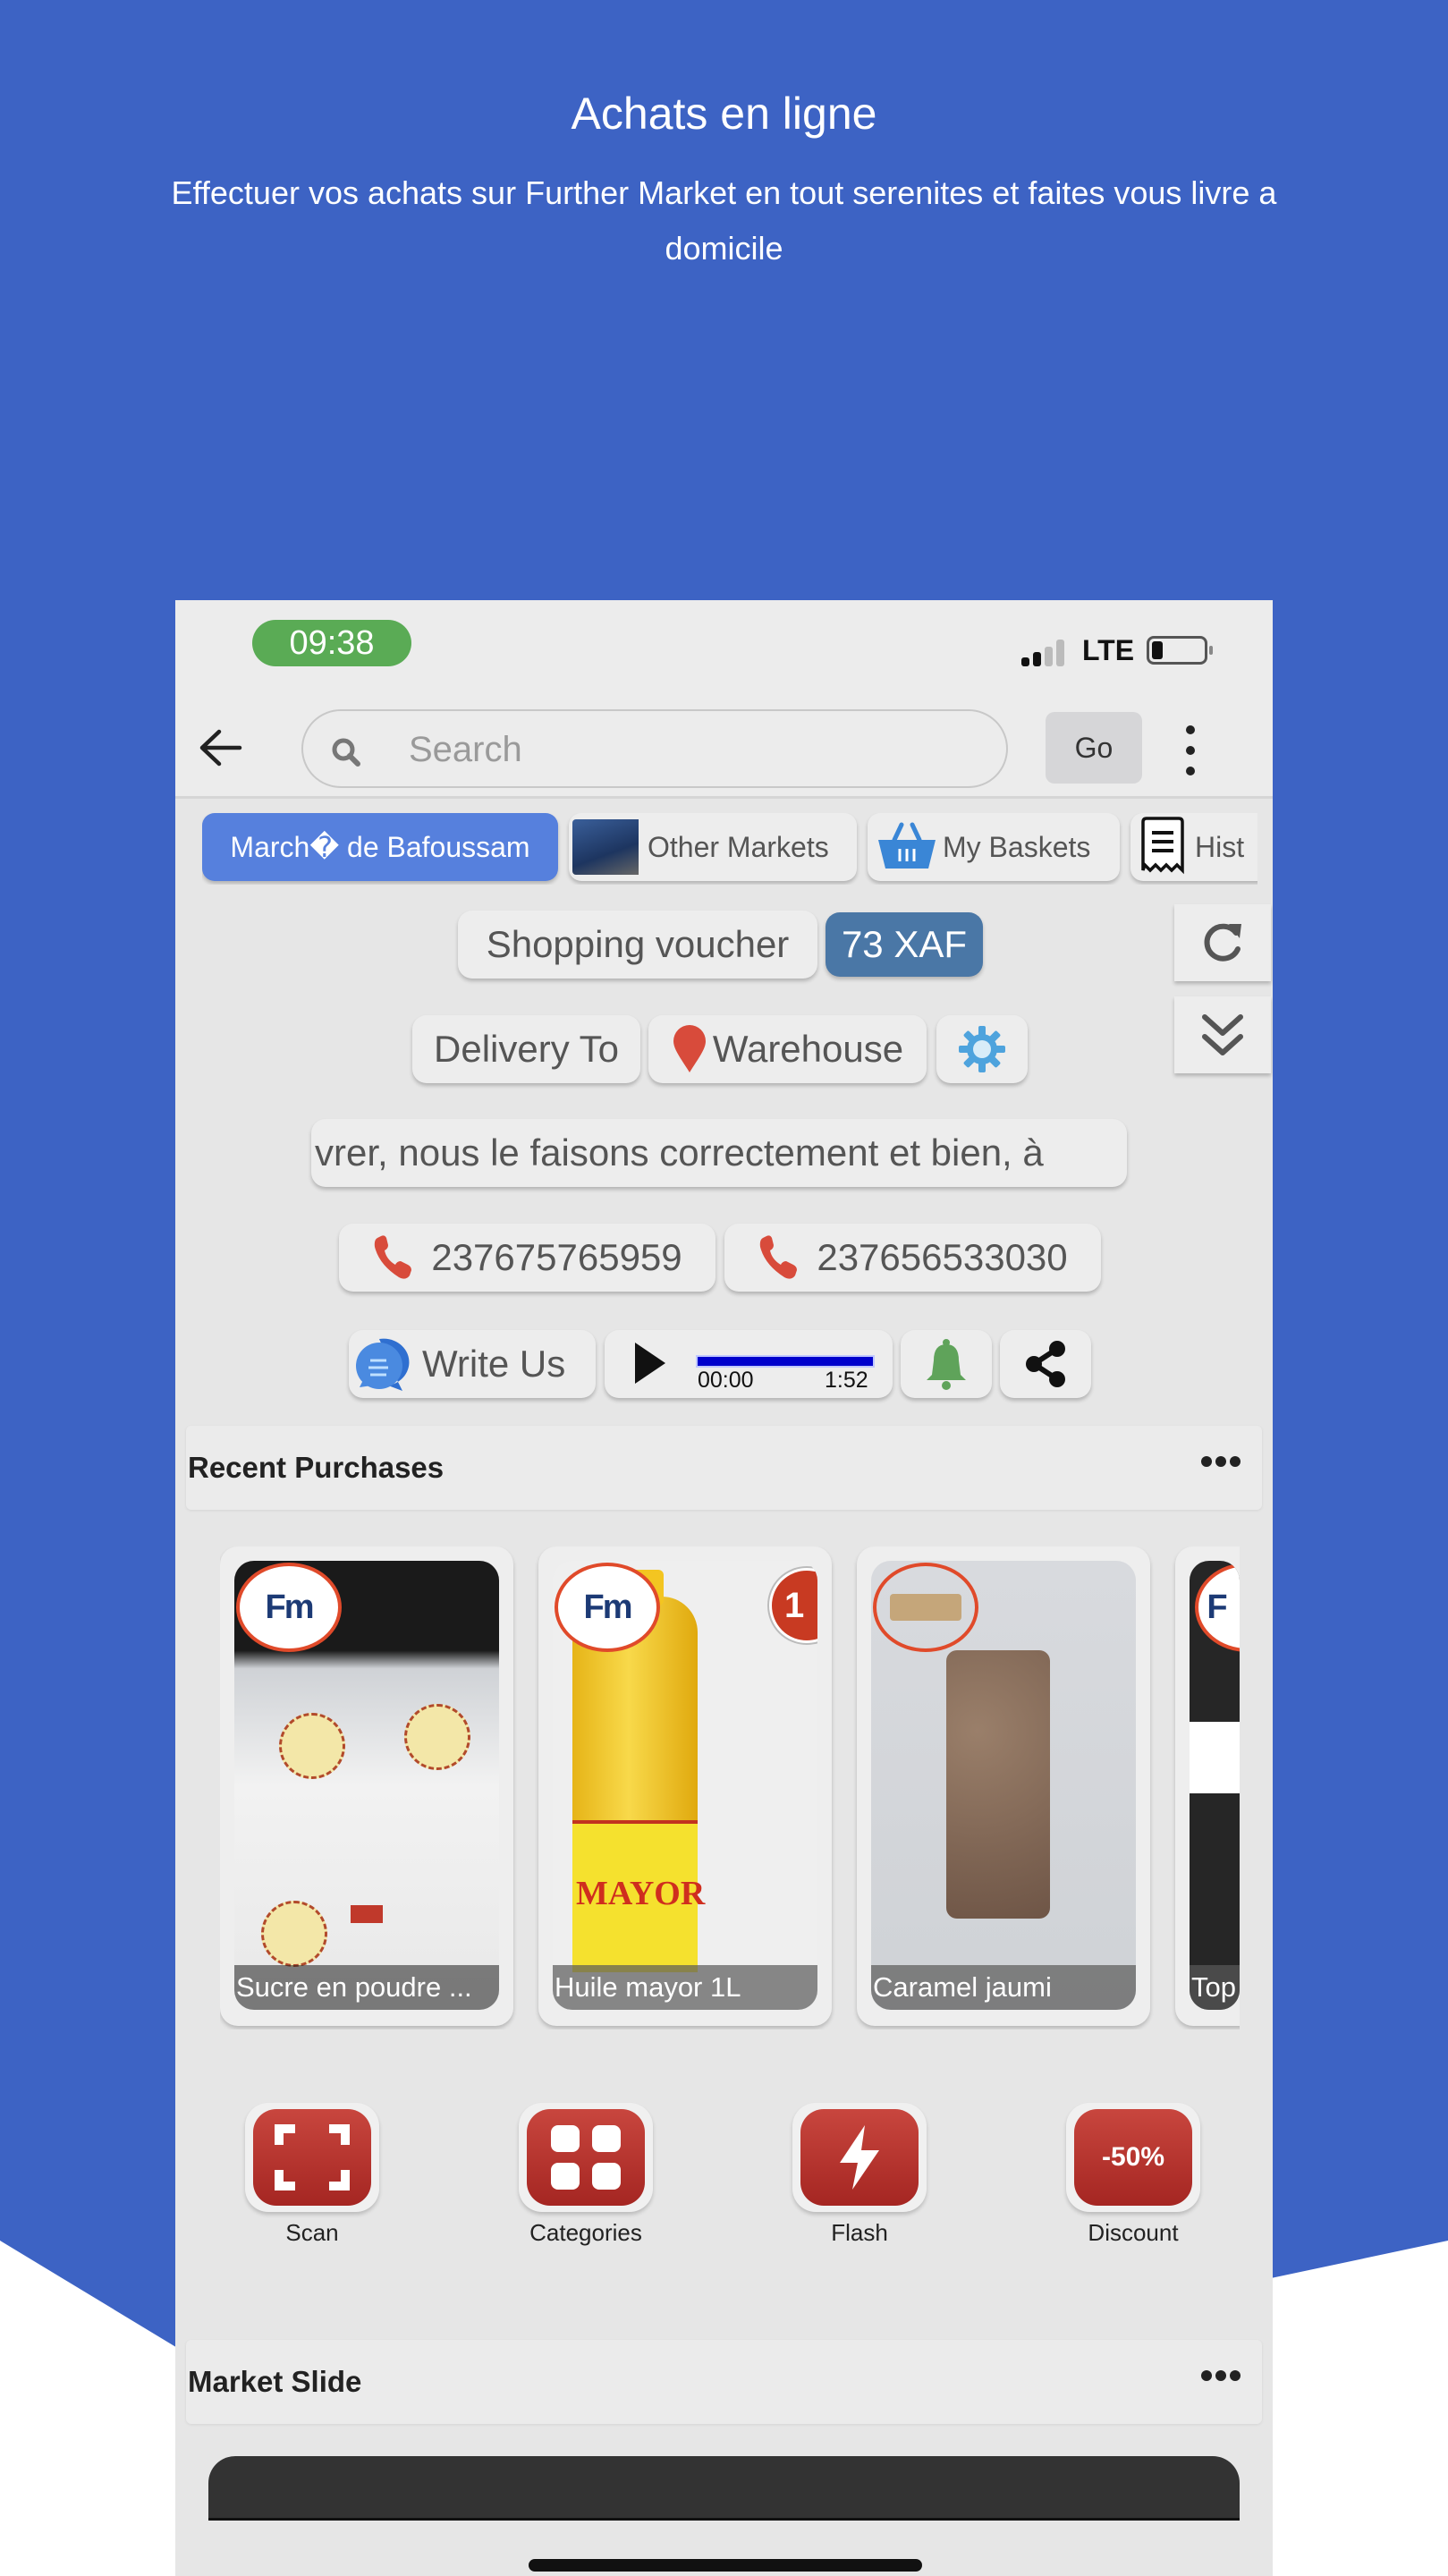  What do you see at coordinates (649, 1363) in the screenshot?
I see `play-icon` at bounding box center [649, 1363].